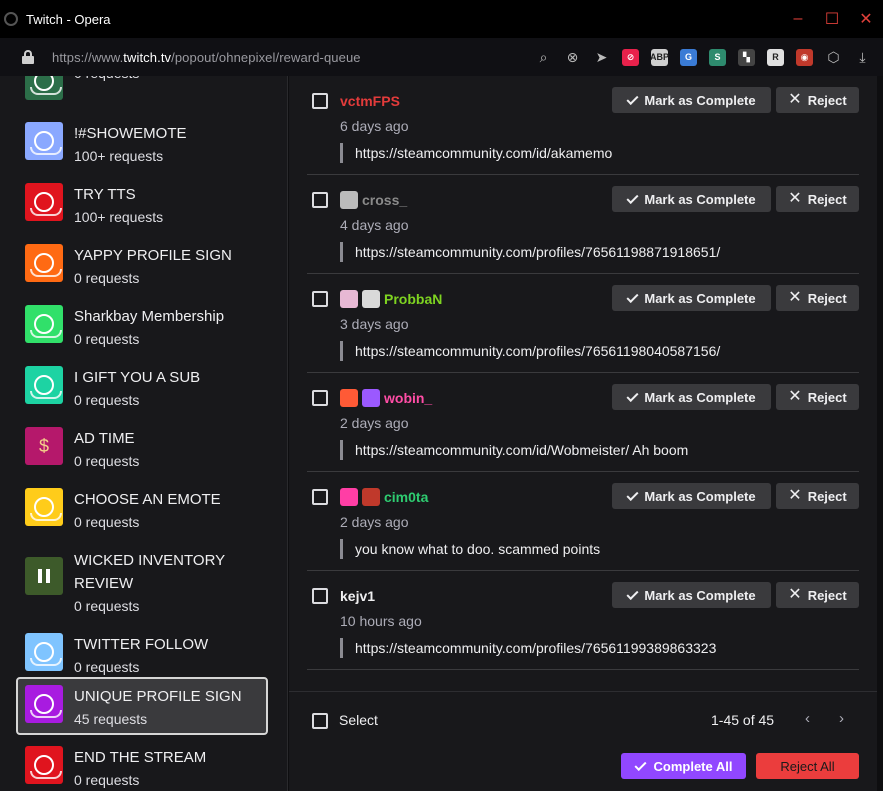 This screenshot has width=883, height=791. What do you see at coordinates (804, 57) in the screenshot?
I see `audio-ext-icon: ◉` at bounding box center [804, 57].